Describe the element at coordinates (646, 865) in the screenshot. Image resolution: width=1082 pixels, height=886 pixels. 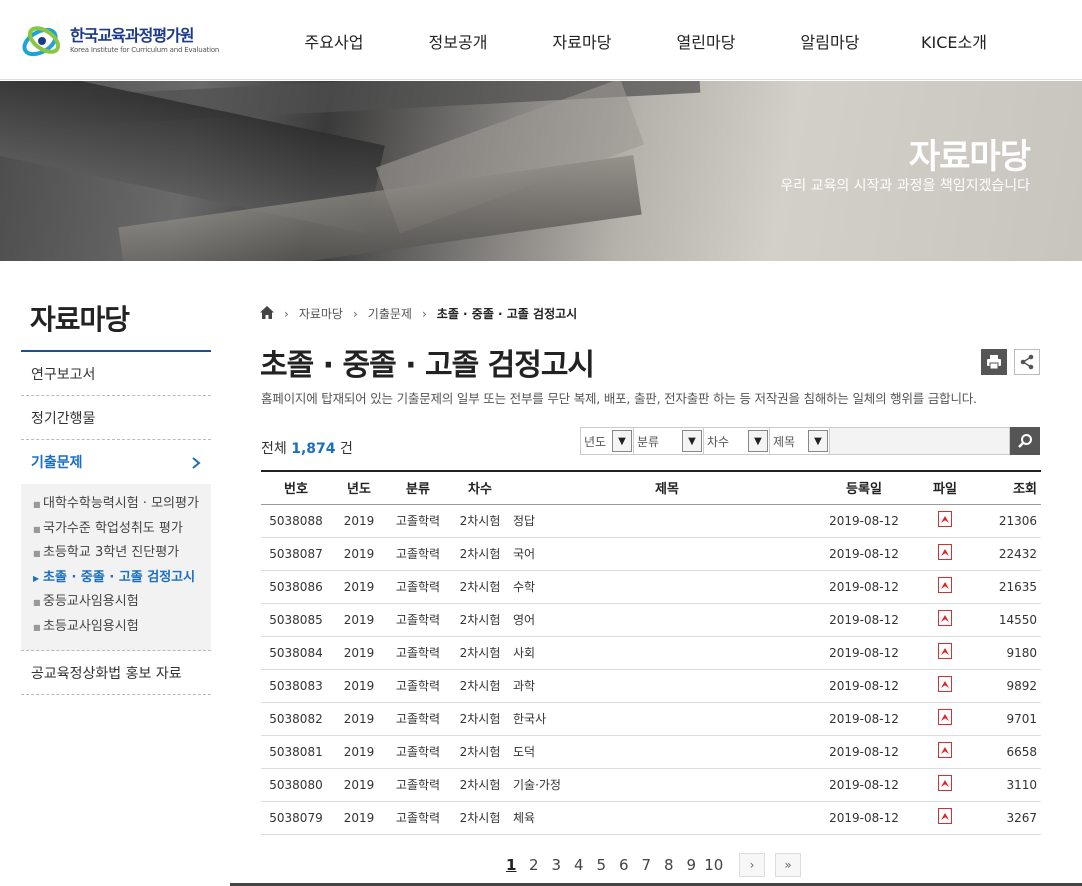
I see `page-link: 7` at that location.